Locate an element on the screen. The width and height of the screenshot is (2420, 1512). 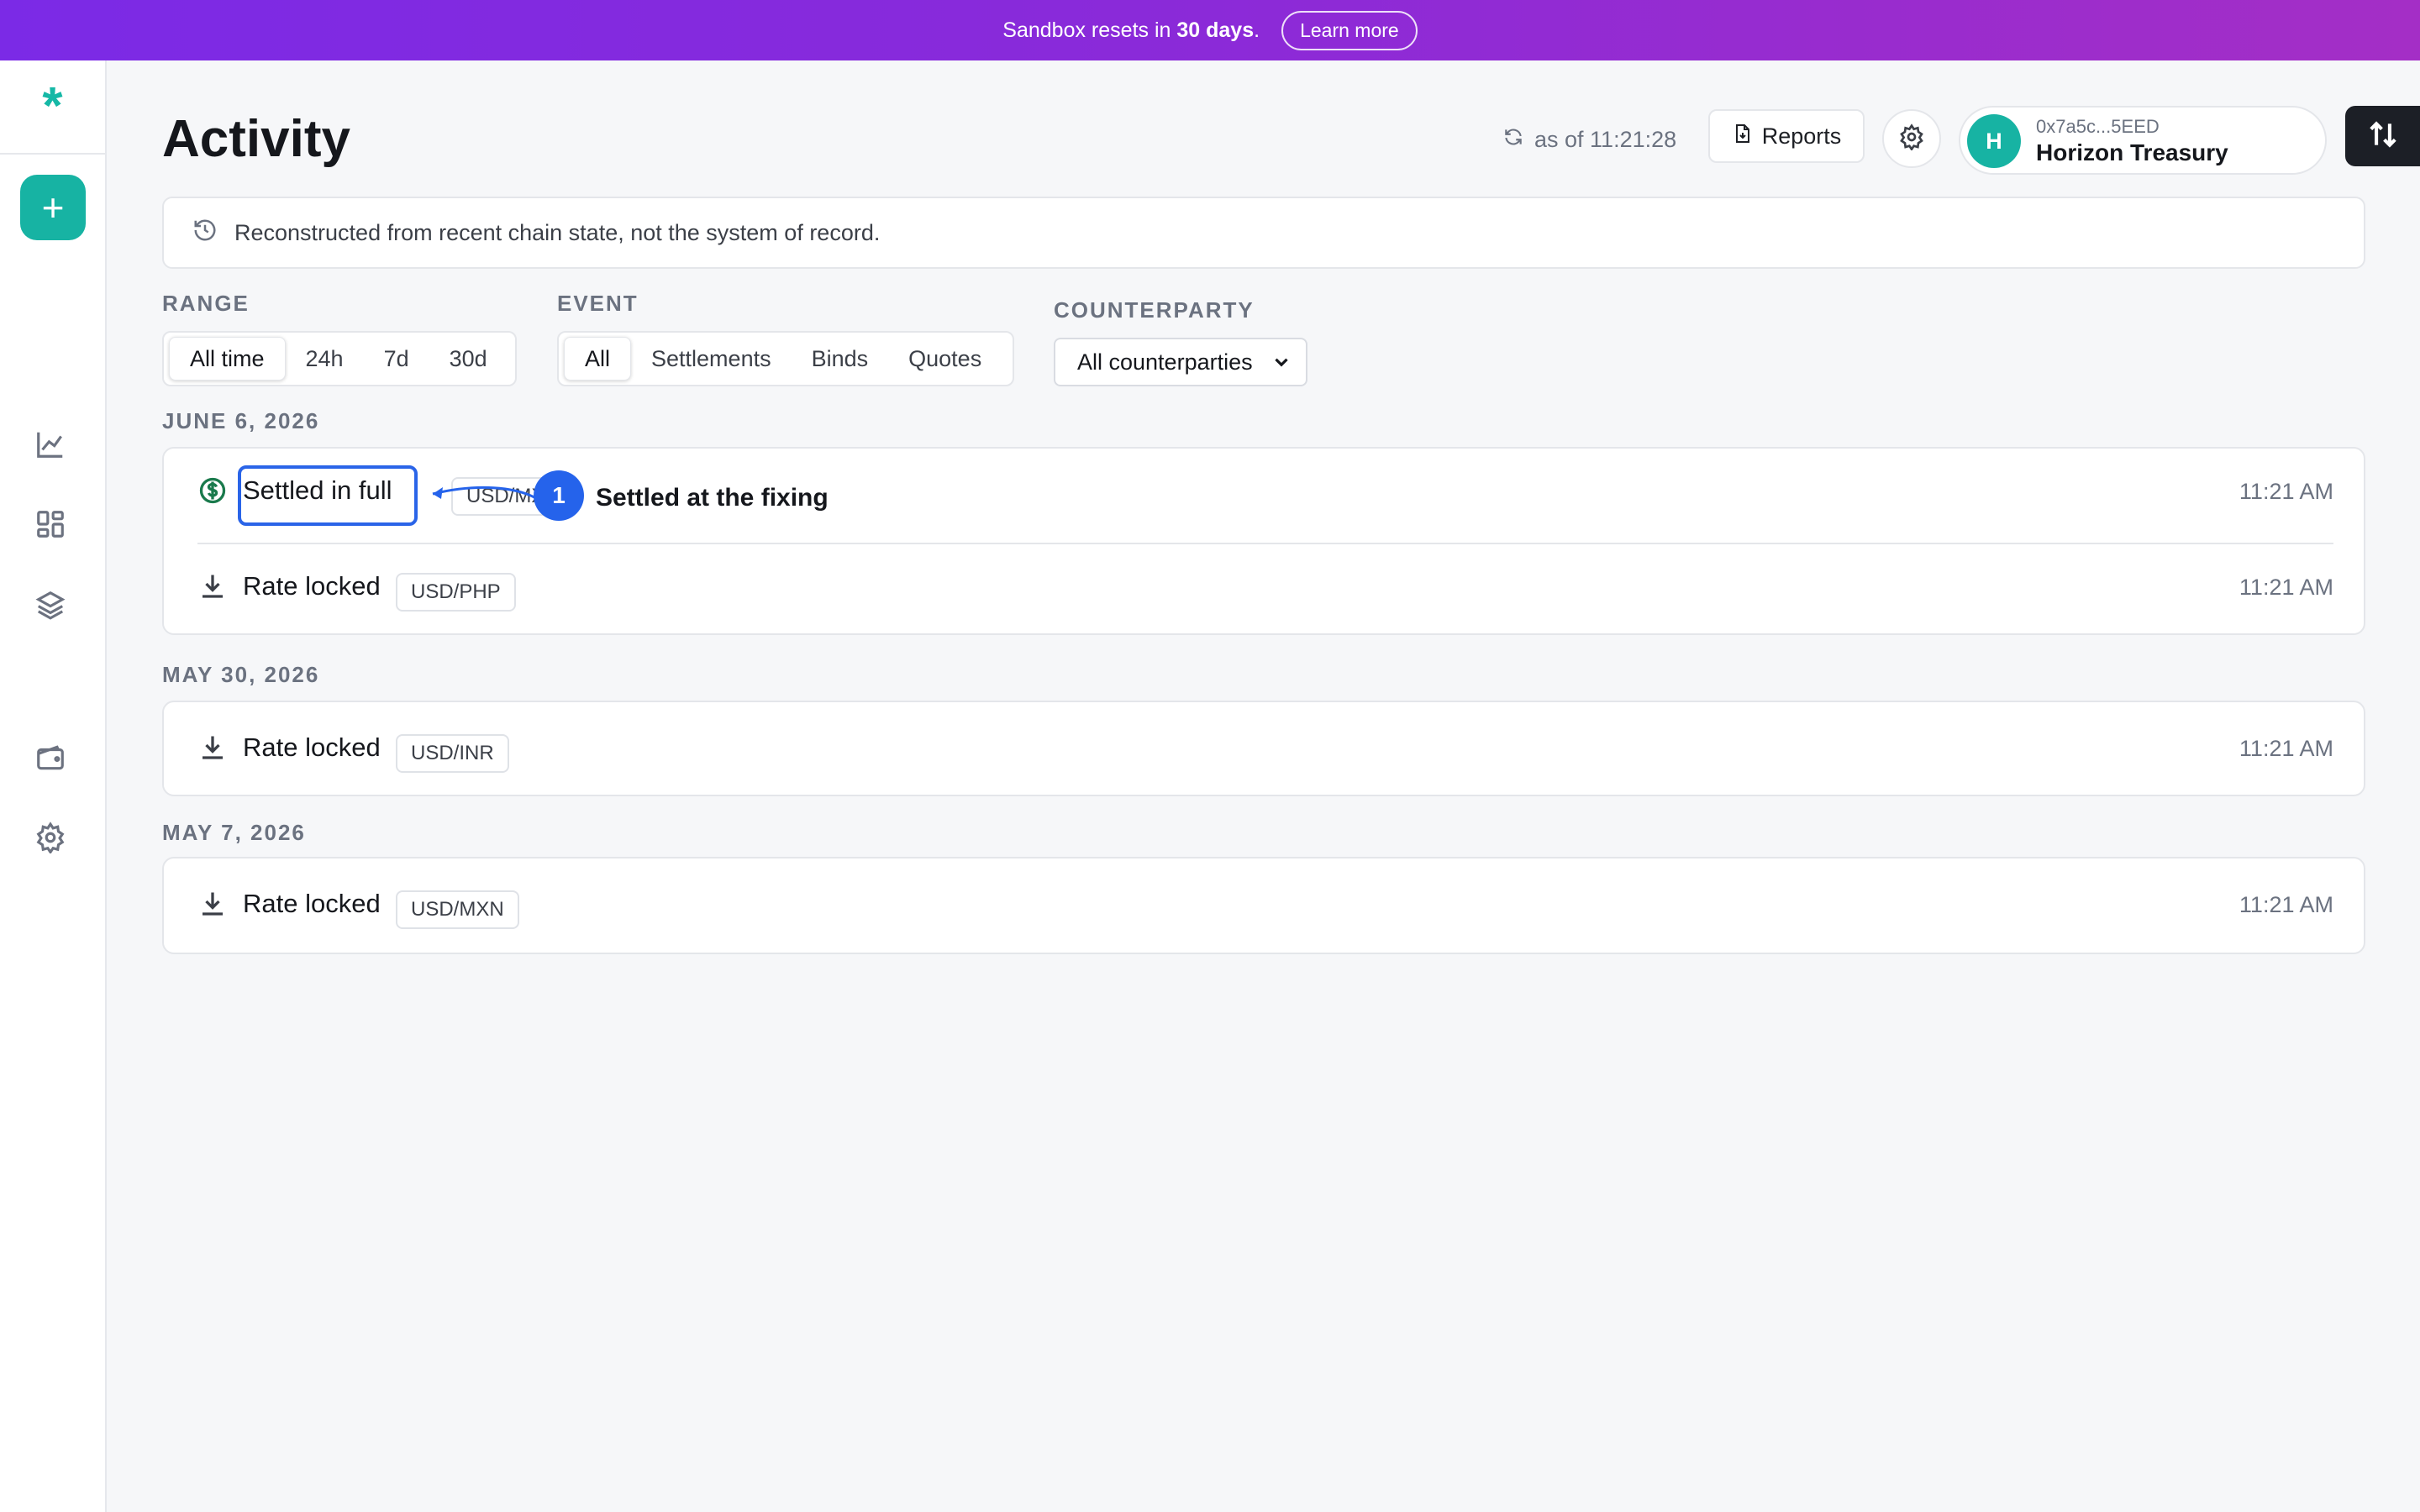
account-switcher: H 0x7a5c...5EED Horizon Treasury is located at coordinates (2143, 140).